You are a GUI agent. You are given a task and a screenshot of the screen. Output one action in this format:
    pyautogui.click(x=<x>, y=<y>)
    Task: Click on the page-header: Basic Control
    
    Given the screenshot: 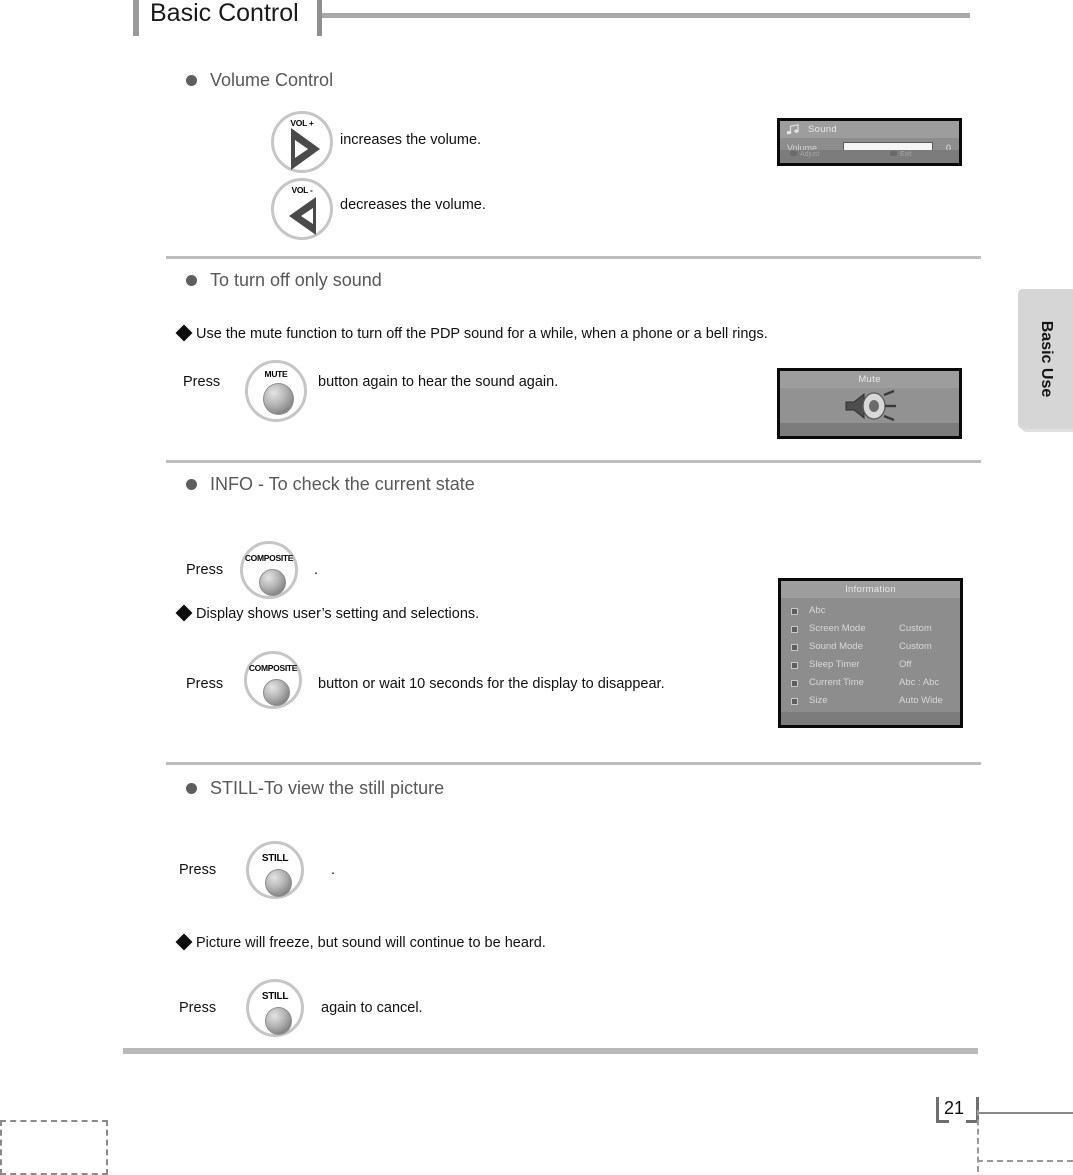 What is the action you would take?
    pyautogui.click(x=536, y=21)
    